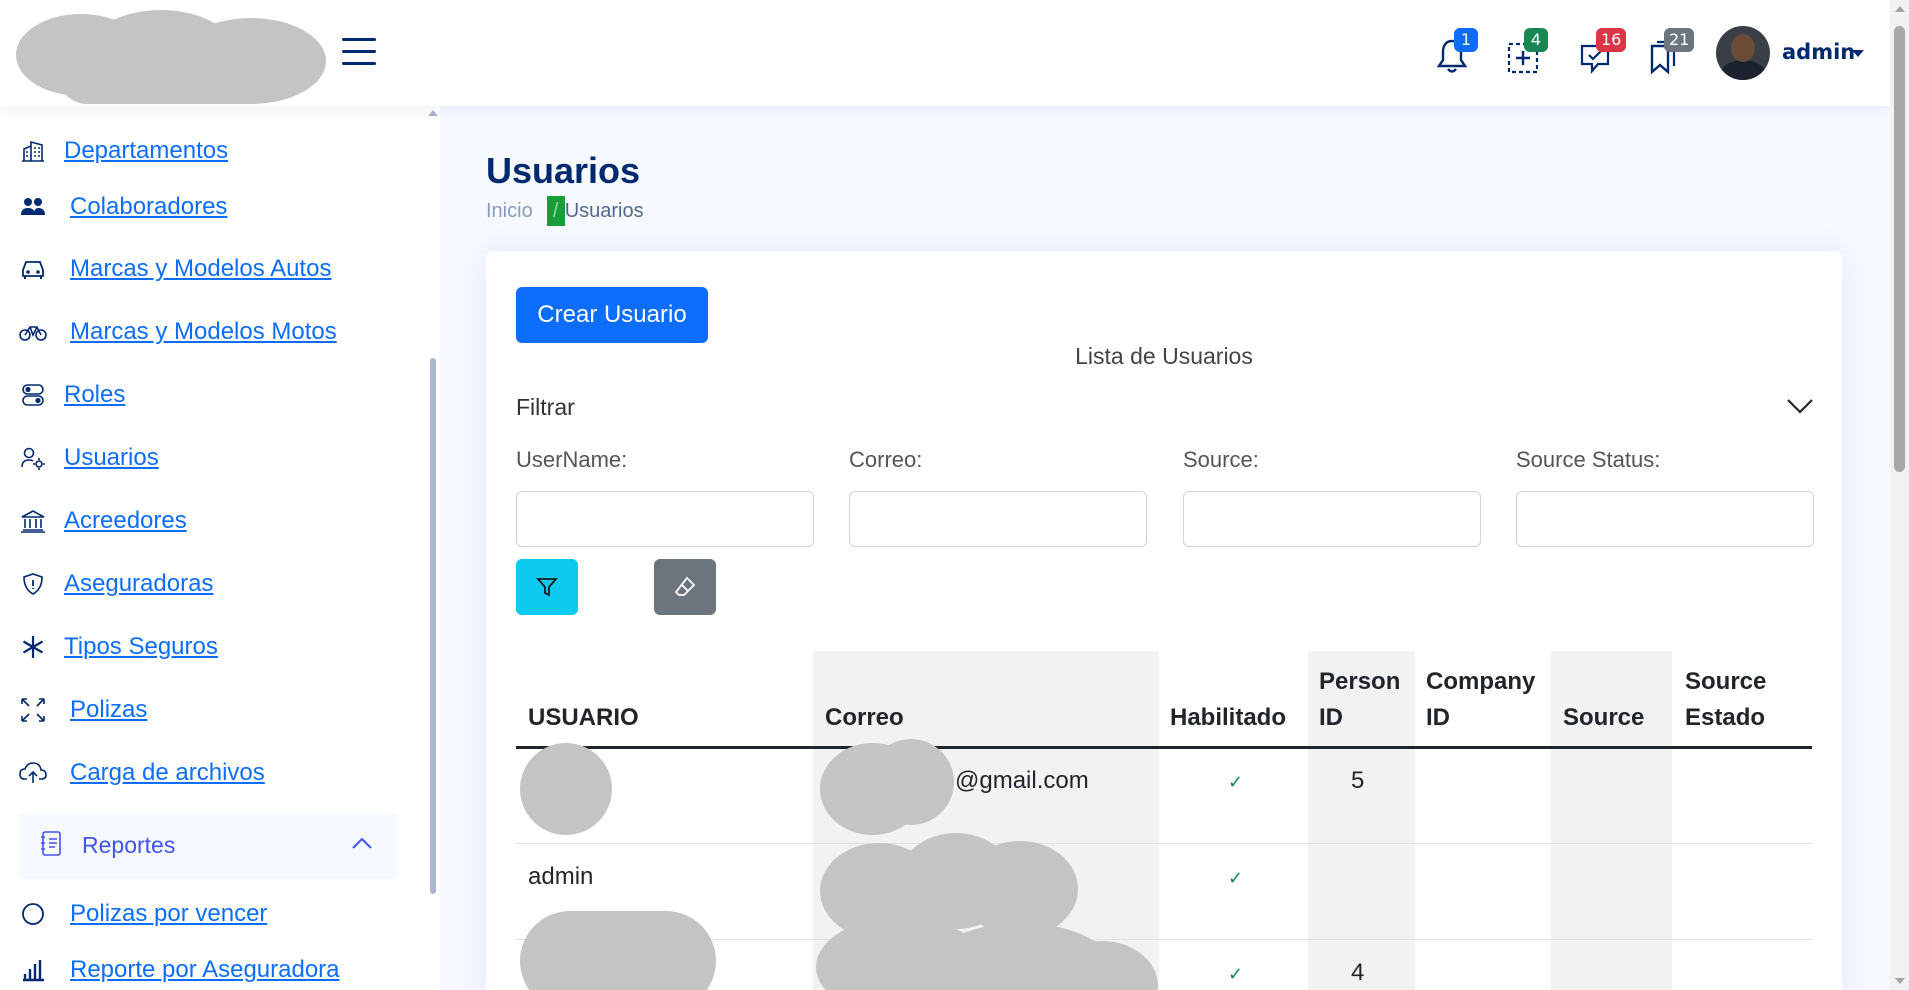 The image size is (1909, 990). What do you see at coordinates (33, 970) in the screenshot?
I see `bar-chart-icon` at bounding box center [33, 970].